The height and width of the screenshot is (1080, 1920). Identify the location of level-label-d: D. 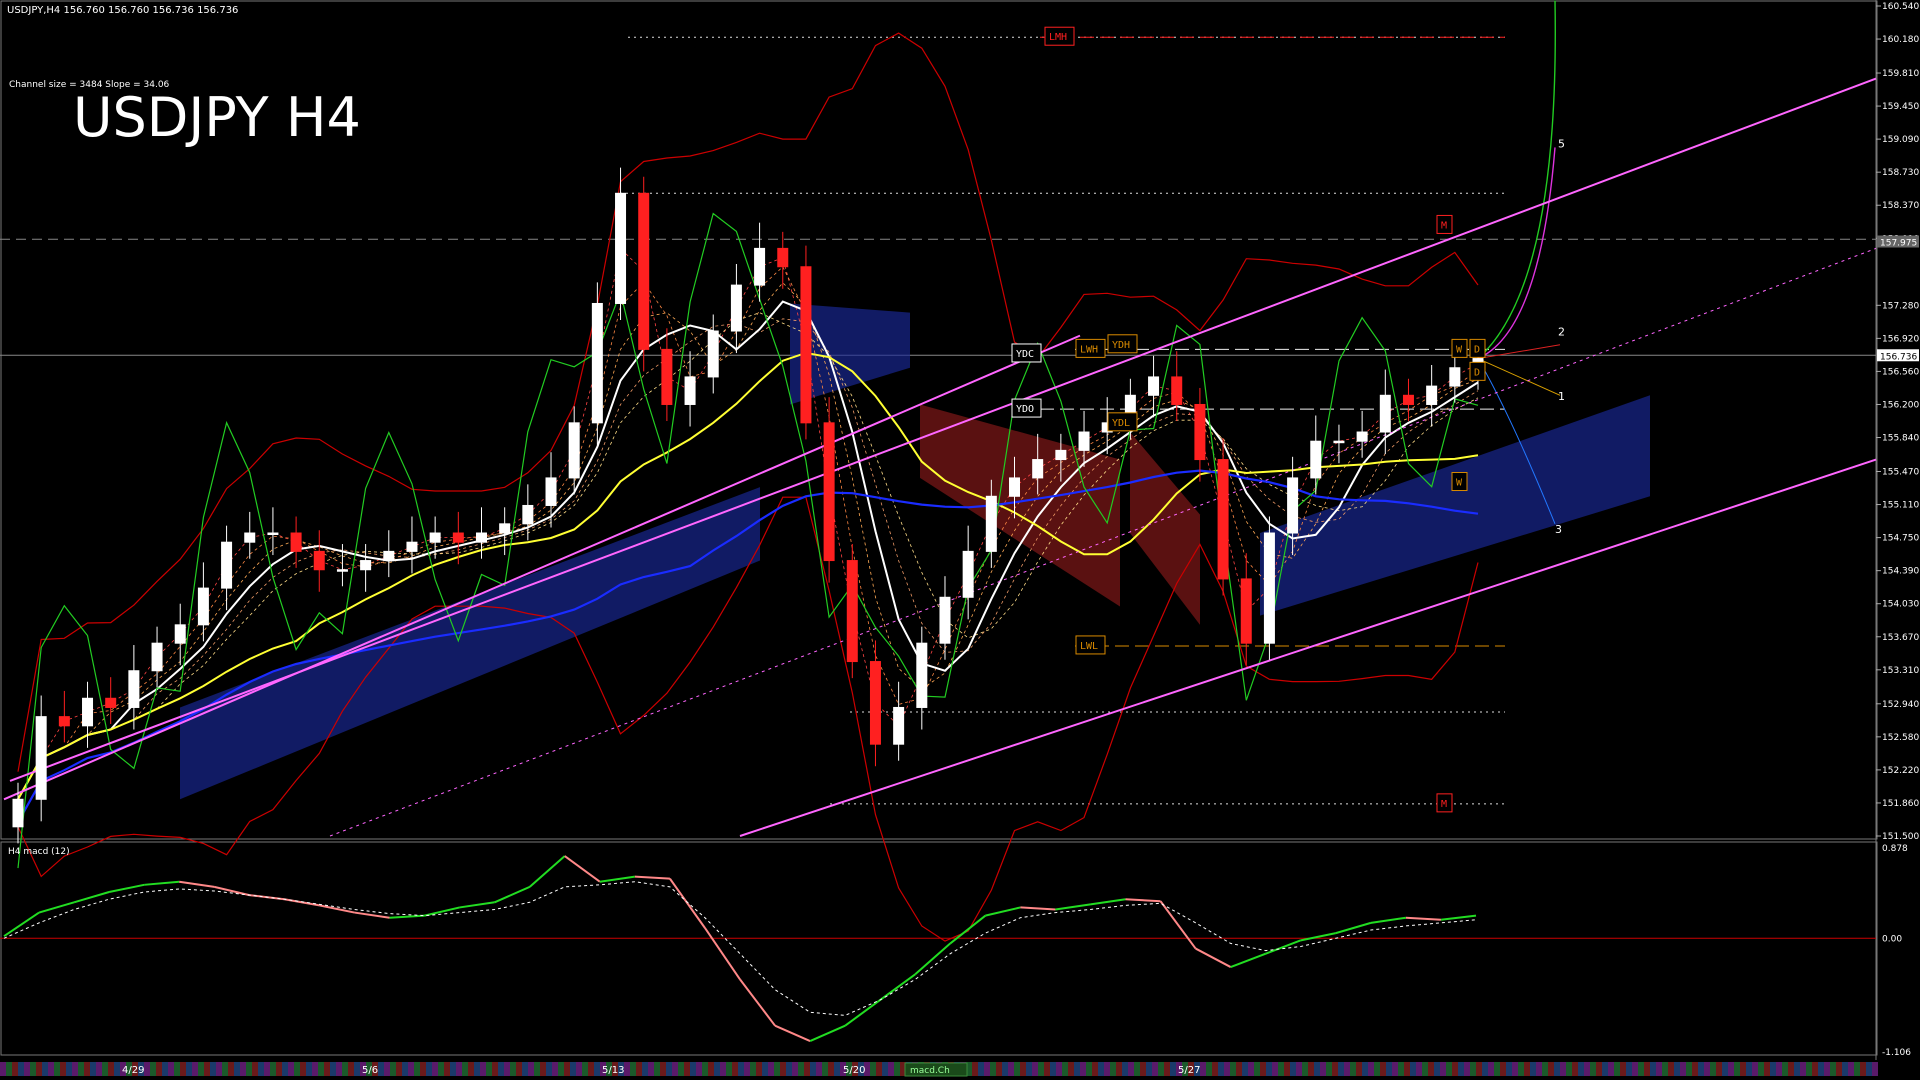
(1477, 372).